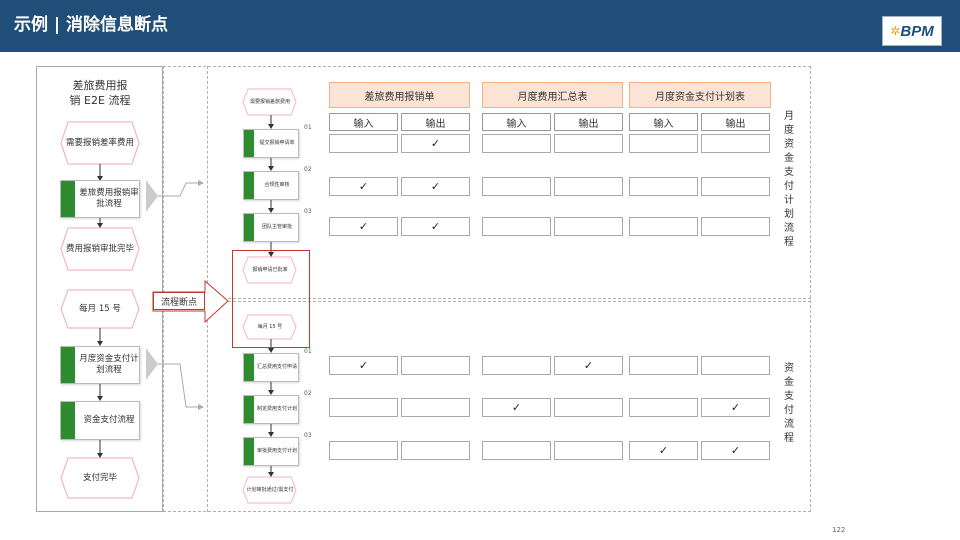 The height and width of the screenshot is (540, 960). Describe the element at coordinates (789, 404) in the screenshot. I see `label-payment-process: 资 金 支 付 流 程` at that location.